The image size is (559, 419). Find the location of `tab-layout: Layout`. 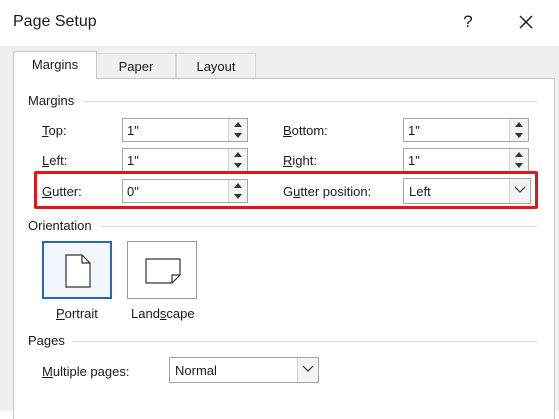

tab-layout: Layout is located at coordinates (216, 66).